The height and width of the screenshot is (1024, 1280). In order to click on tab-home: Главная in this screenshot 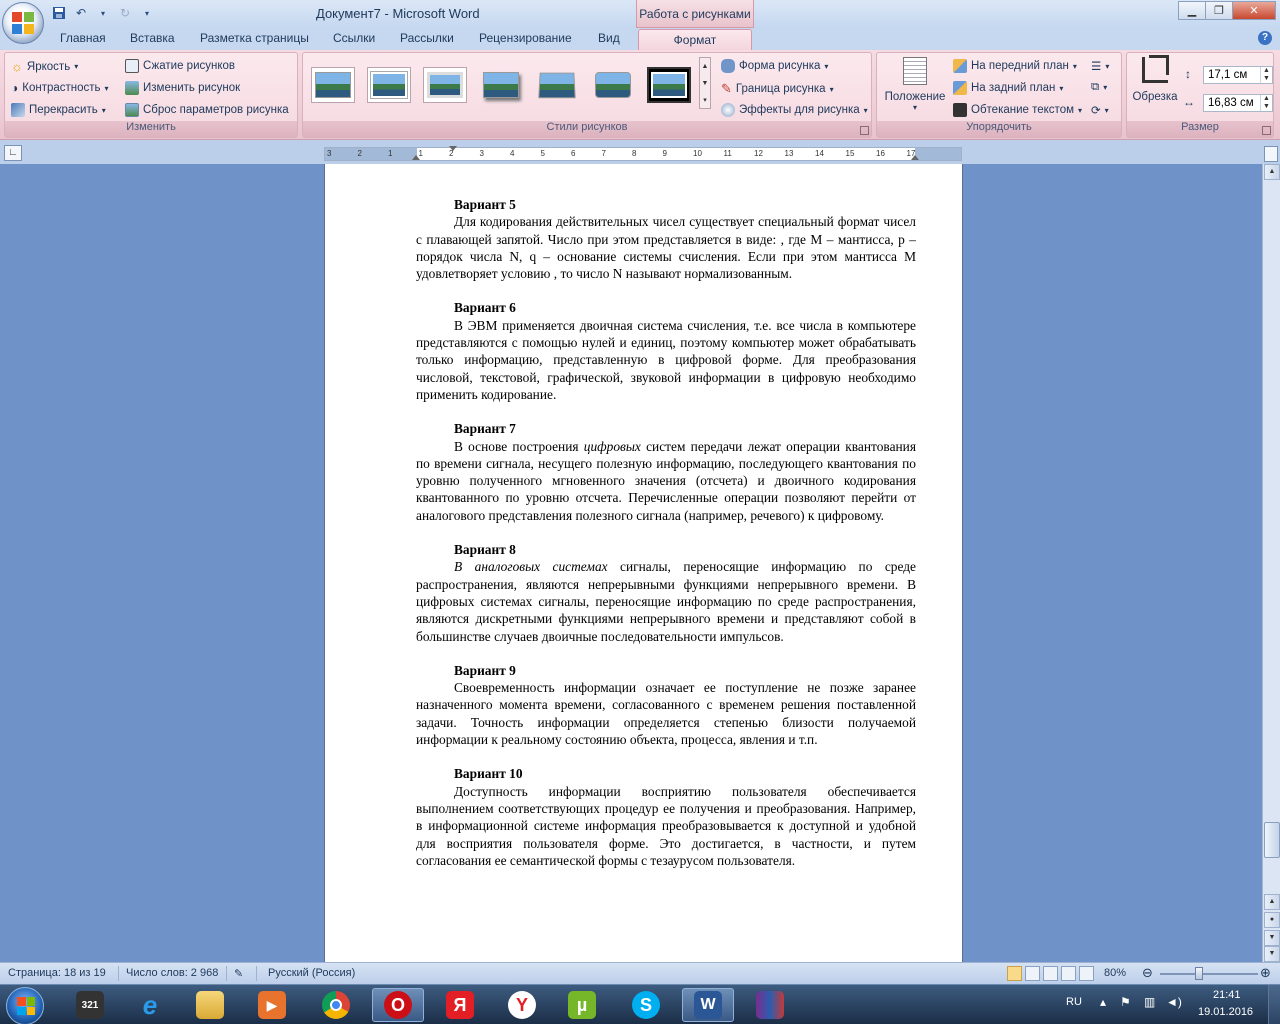, I will do `click(83, 38)`.